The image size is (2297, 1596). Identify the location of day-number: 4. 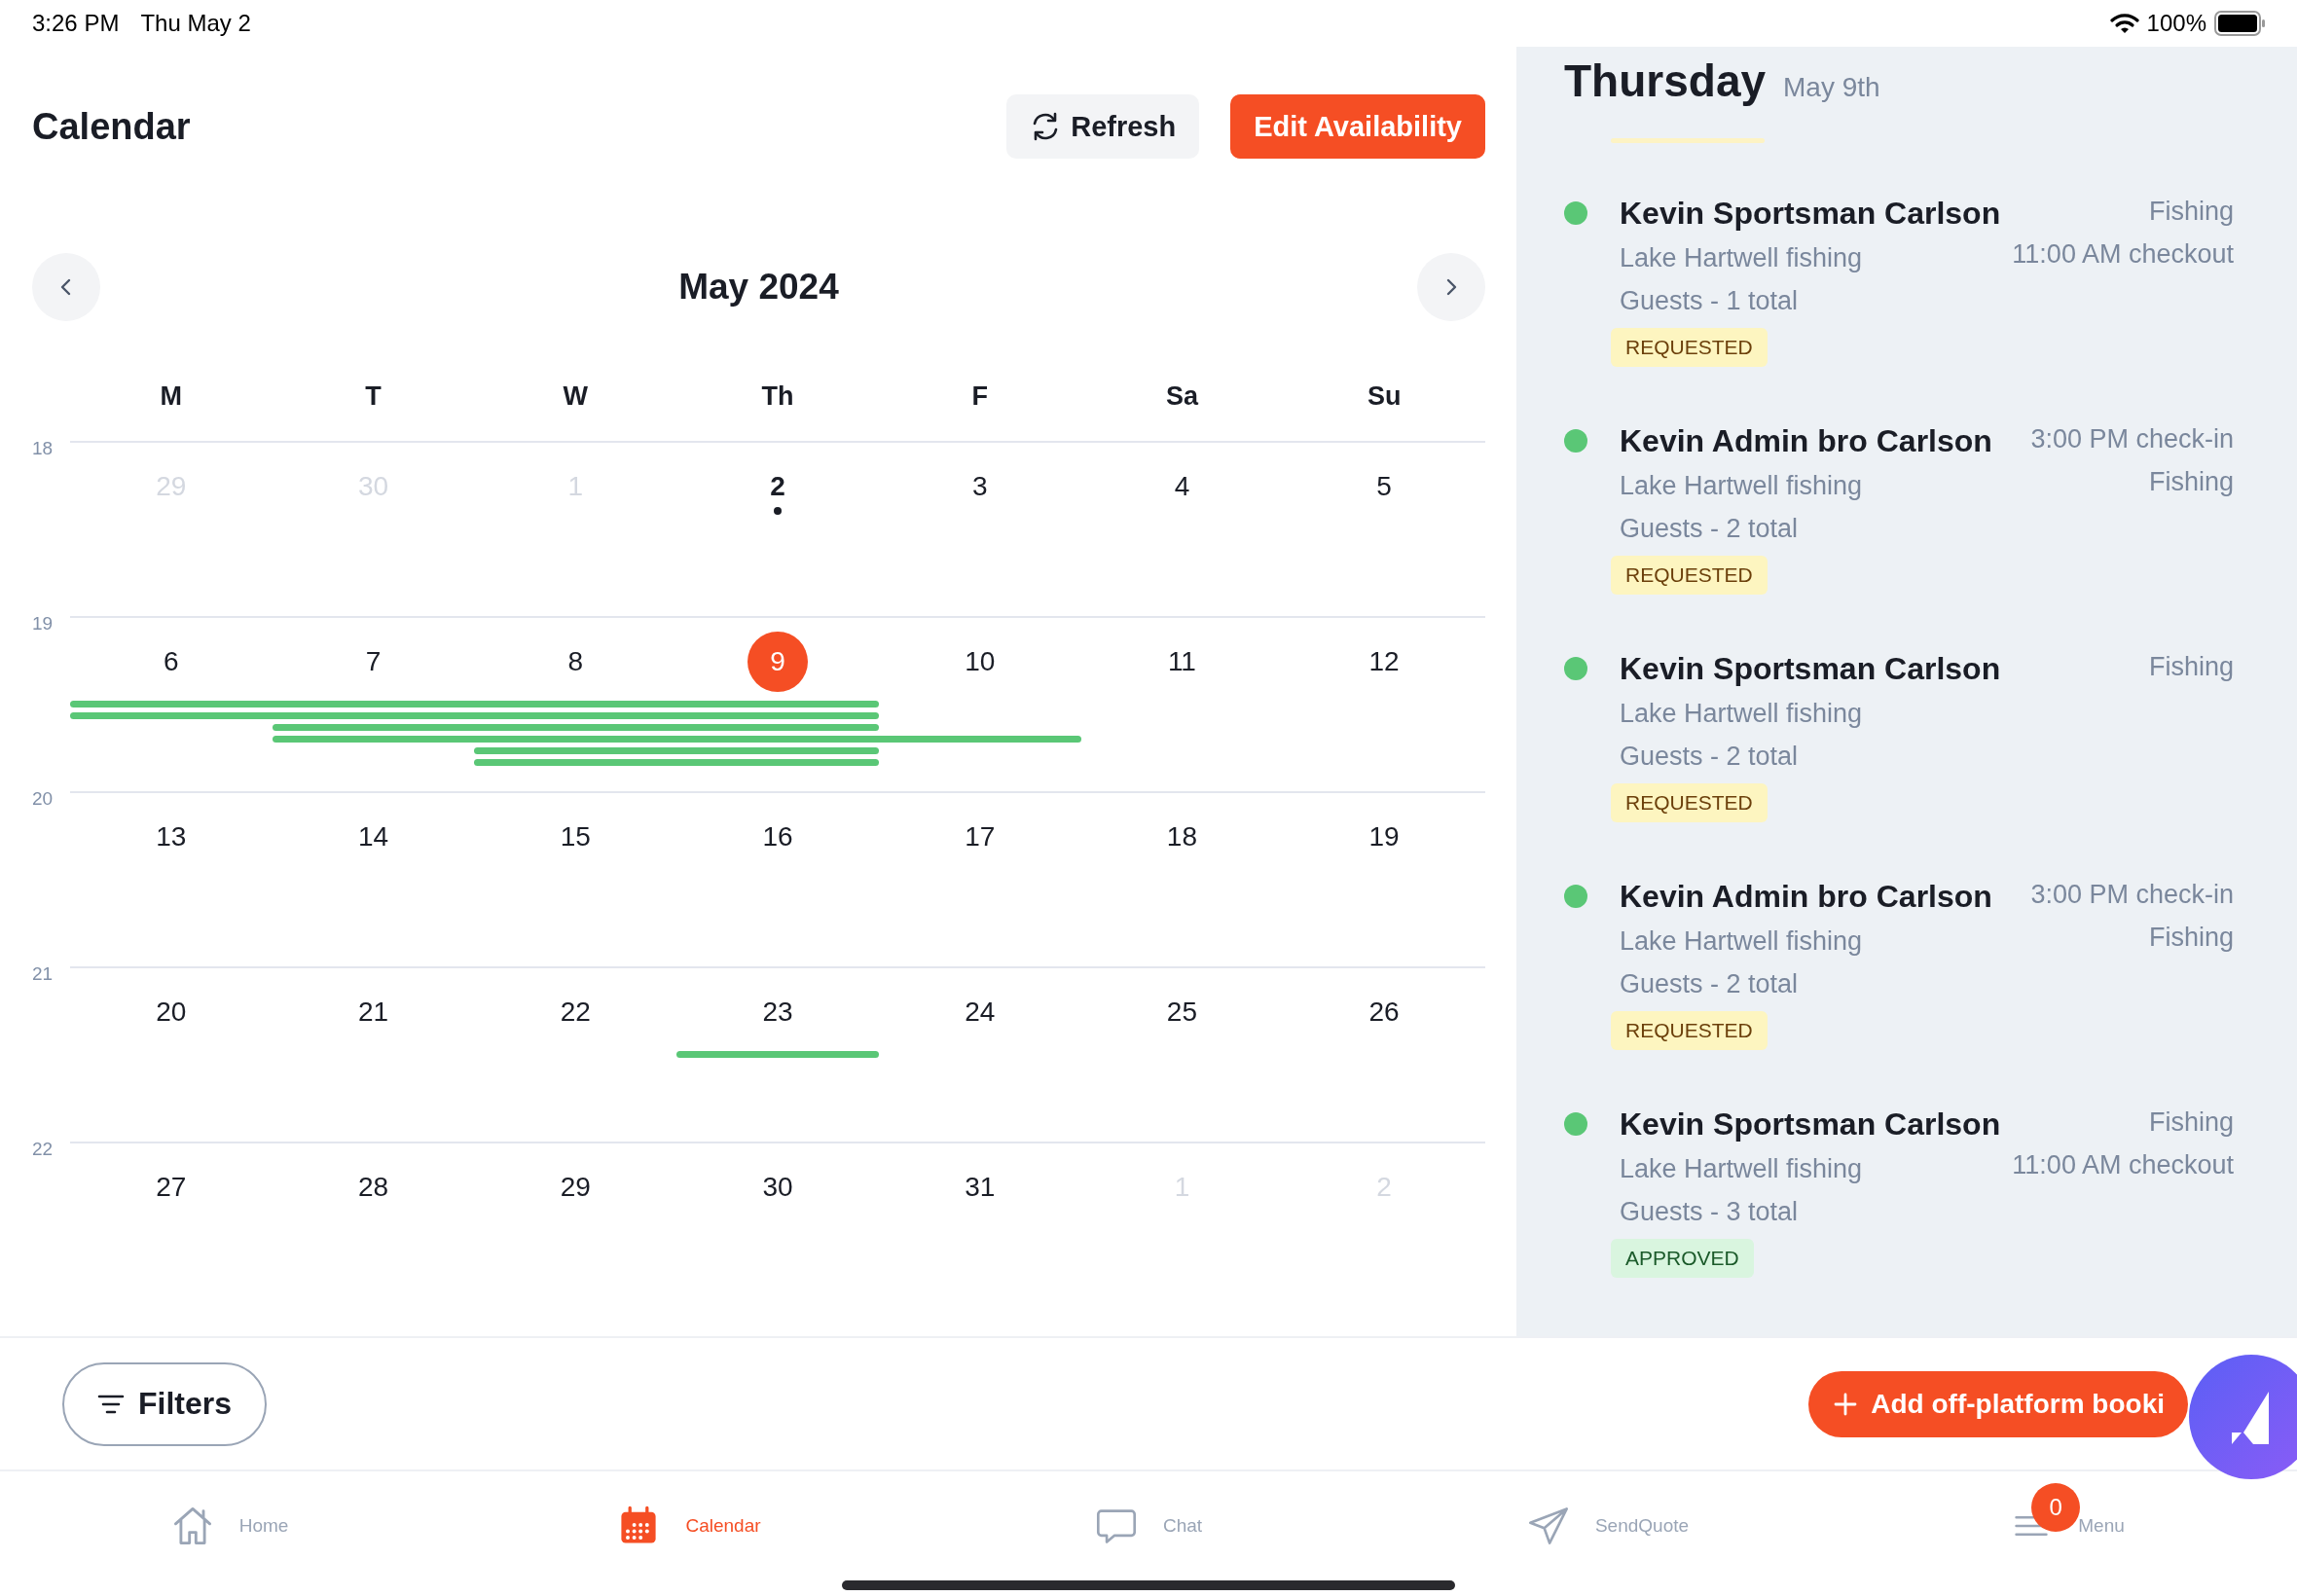
(1182, 486).